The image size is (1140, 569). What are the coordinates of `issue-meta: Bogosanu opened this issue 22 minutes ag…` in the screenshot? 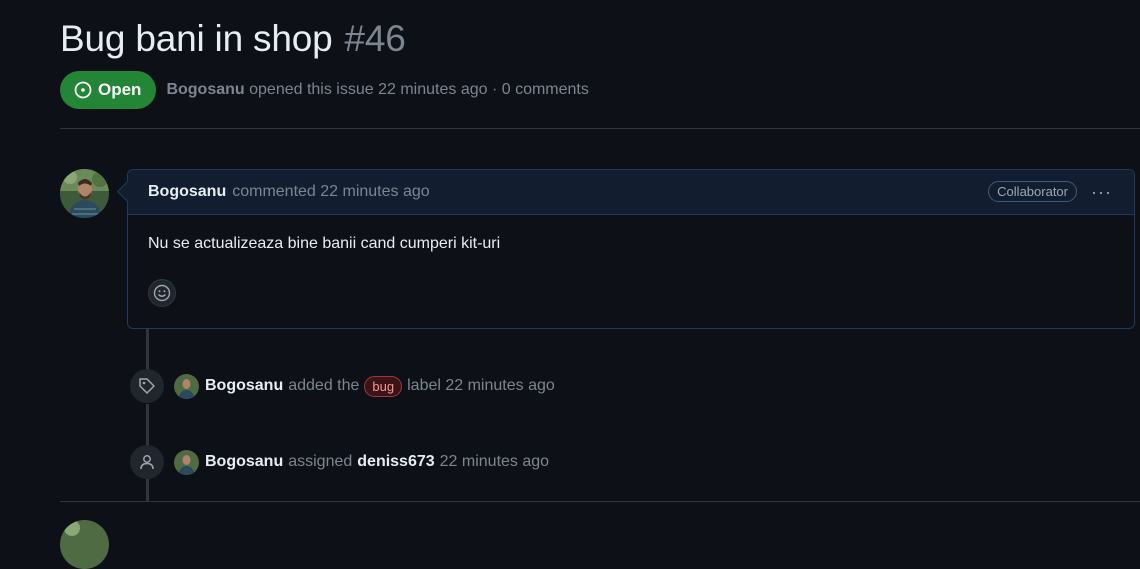 It's located at (377, 90).